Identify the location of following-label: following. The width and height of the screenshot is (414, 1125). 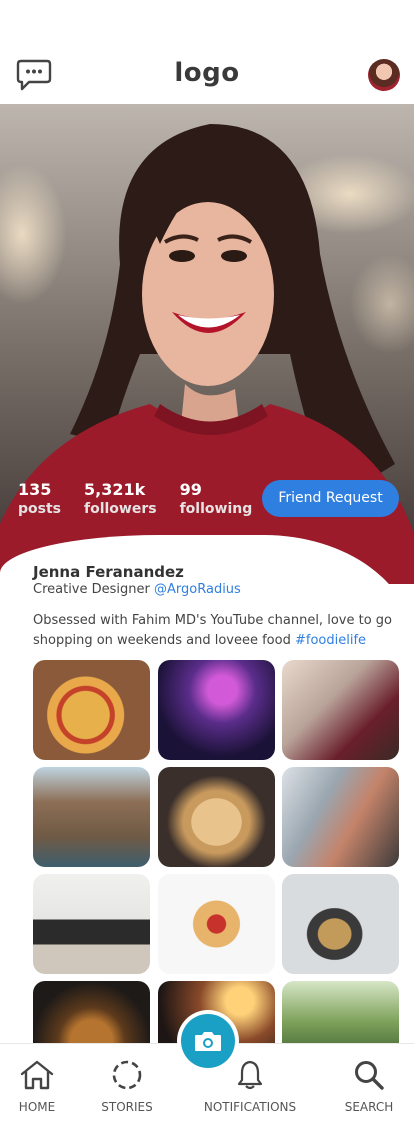
(216, 509).